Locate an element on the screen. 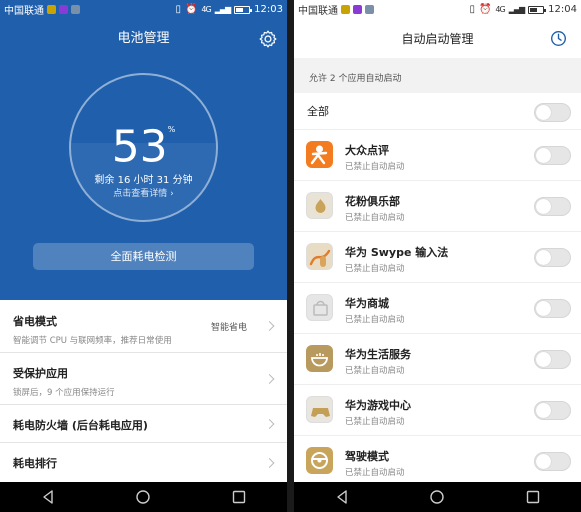  page-title: 电池管理 is located at coordinates (143, 38).